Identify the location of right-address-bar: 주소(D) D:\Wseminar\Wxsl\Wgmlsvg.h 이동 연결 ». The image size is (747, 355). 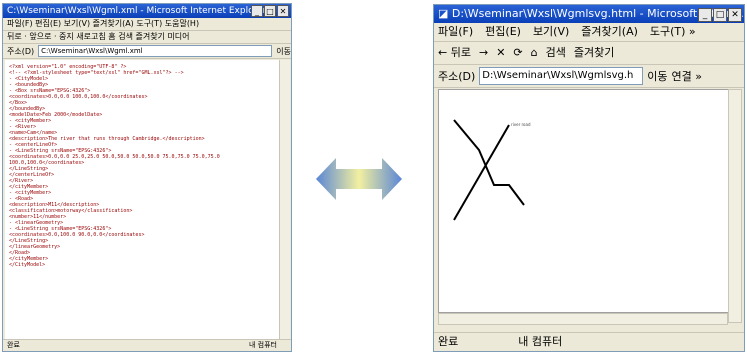
(589, 76).